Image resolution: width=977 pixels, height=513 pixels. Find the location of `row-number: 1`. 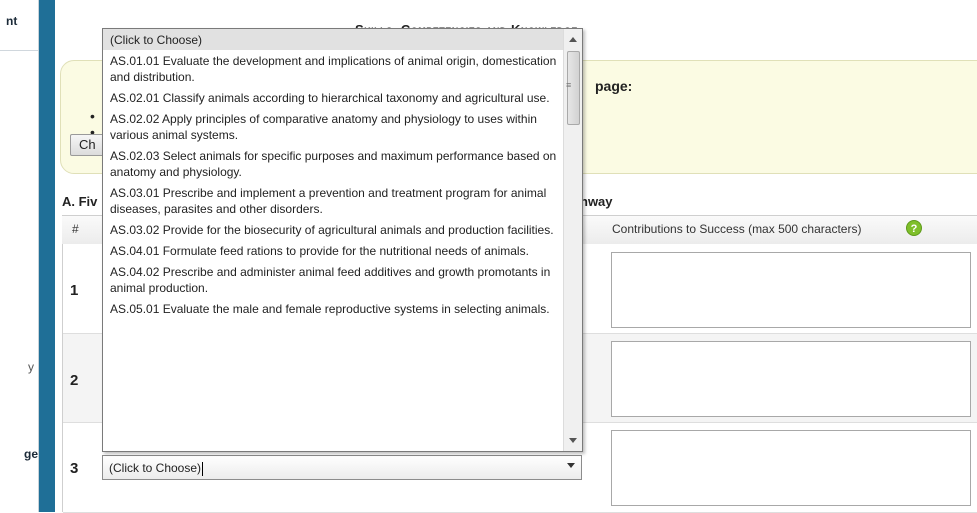

row-number: 1 is located at coordinates (74, 290).